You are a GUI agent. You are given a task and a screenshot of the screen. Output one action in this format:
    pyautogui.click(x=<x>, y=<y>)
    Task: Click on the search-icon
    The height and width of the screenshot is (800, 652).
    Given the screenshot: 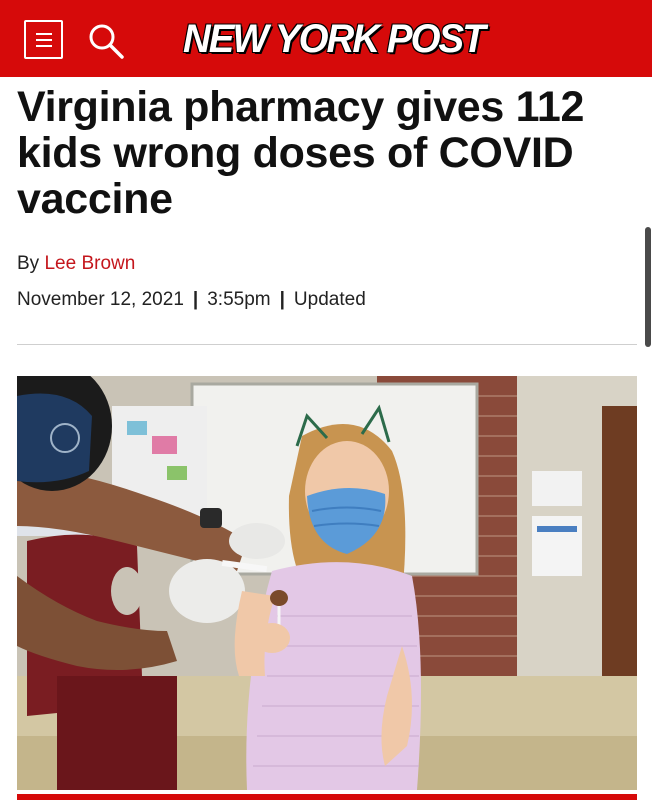 What is the action you would take?
    pyautogui.click(x=106, y=41)
    